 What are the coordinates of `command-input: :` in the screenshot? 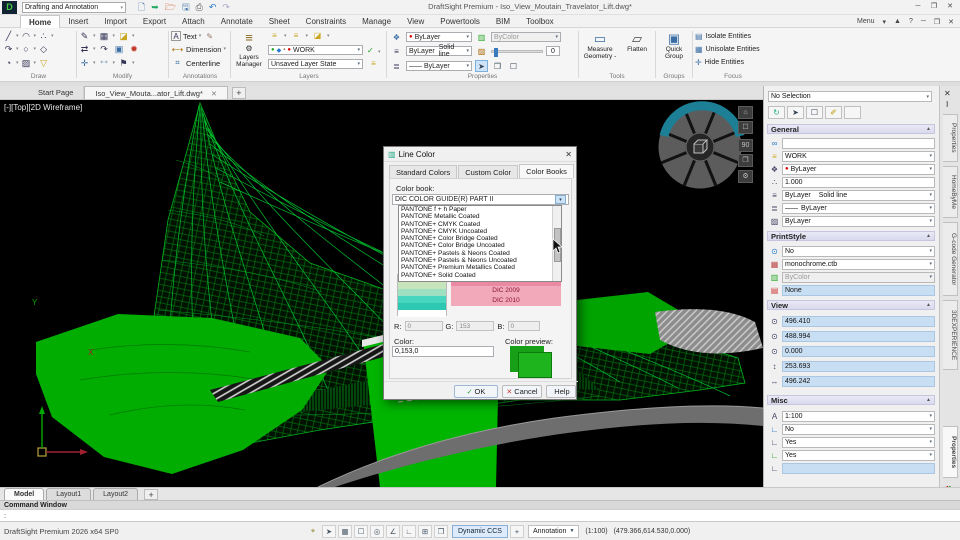 It's located at (480, 515).